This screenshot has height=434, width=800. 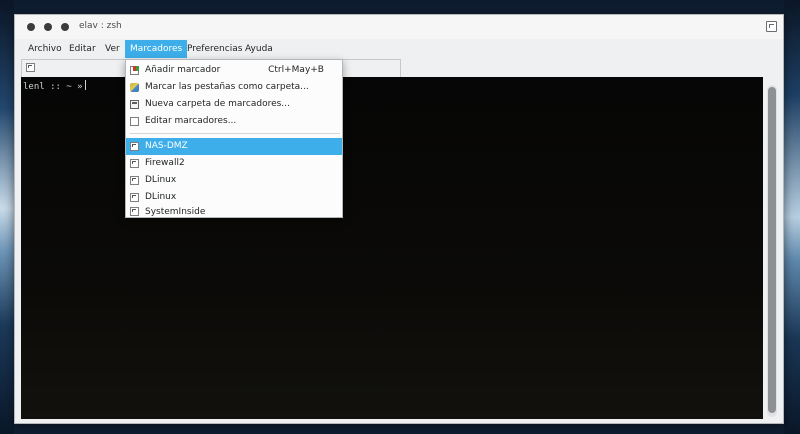 I want to click on edit-bookmarks-icon, so click(x=134, y=121).